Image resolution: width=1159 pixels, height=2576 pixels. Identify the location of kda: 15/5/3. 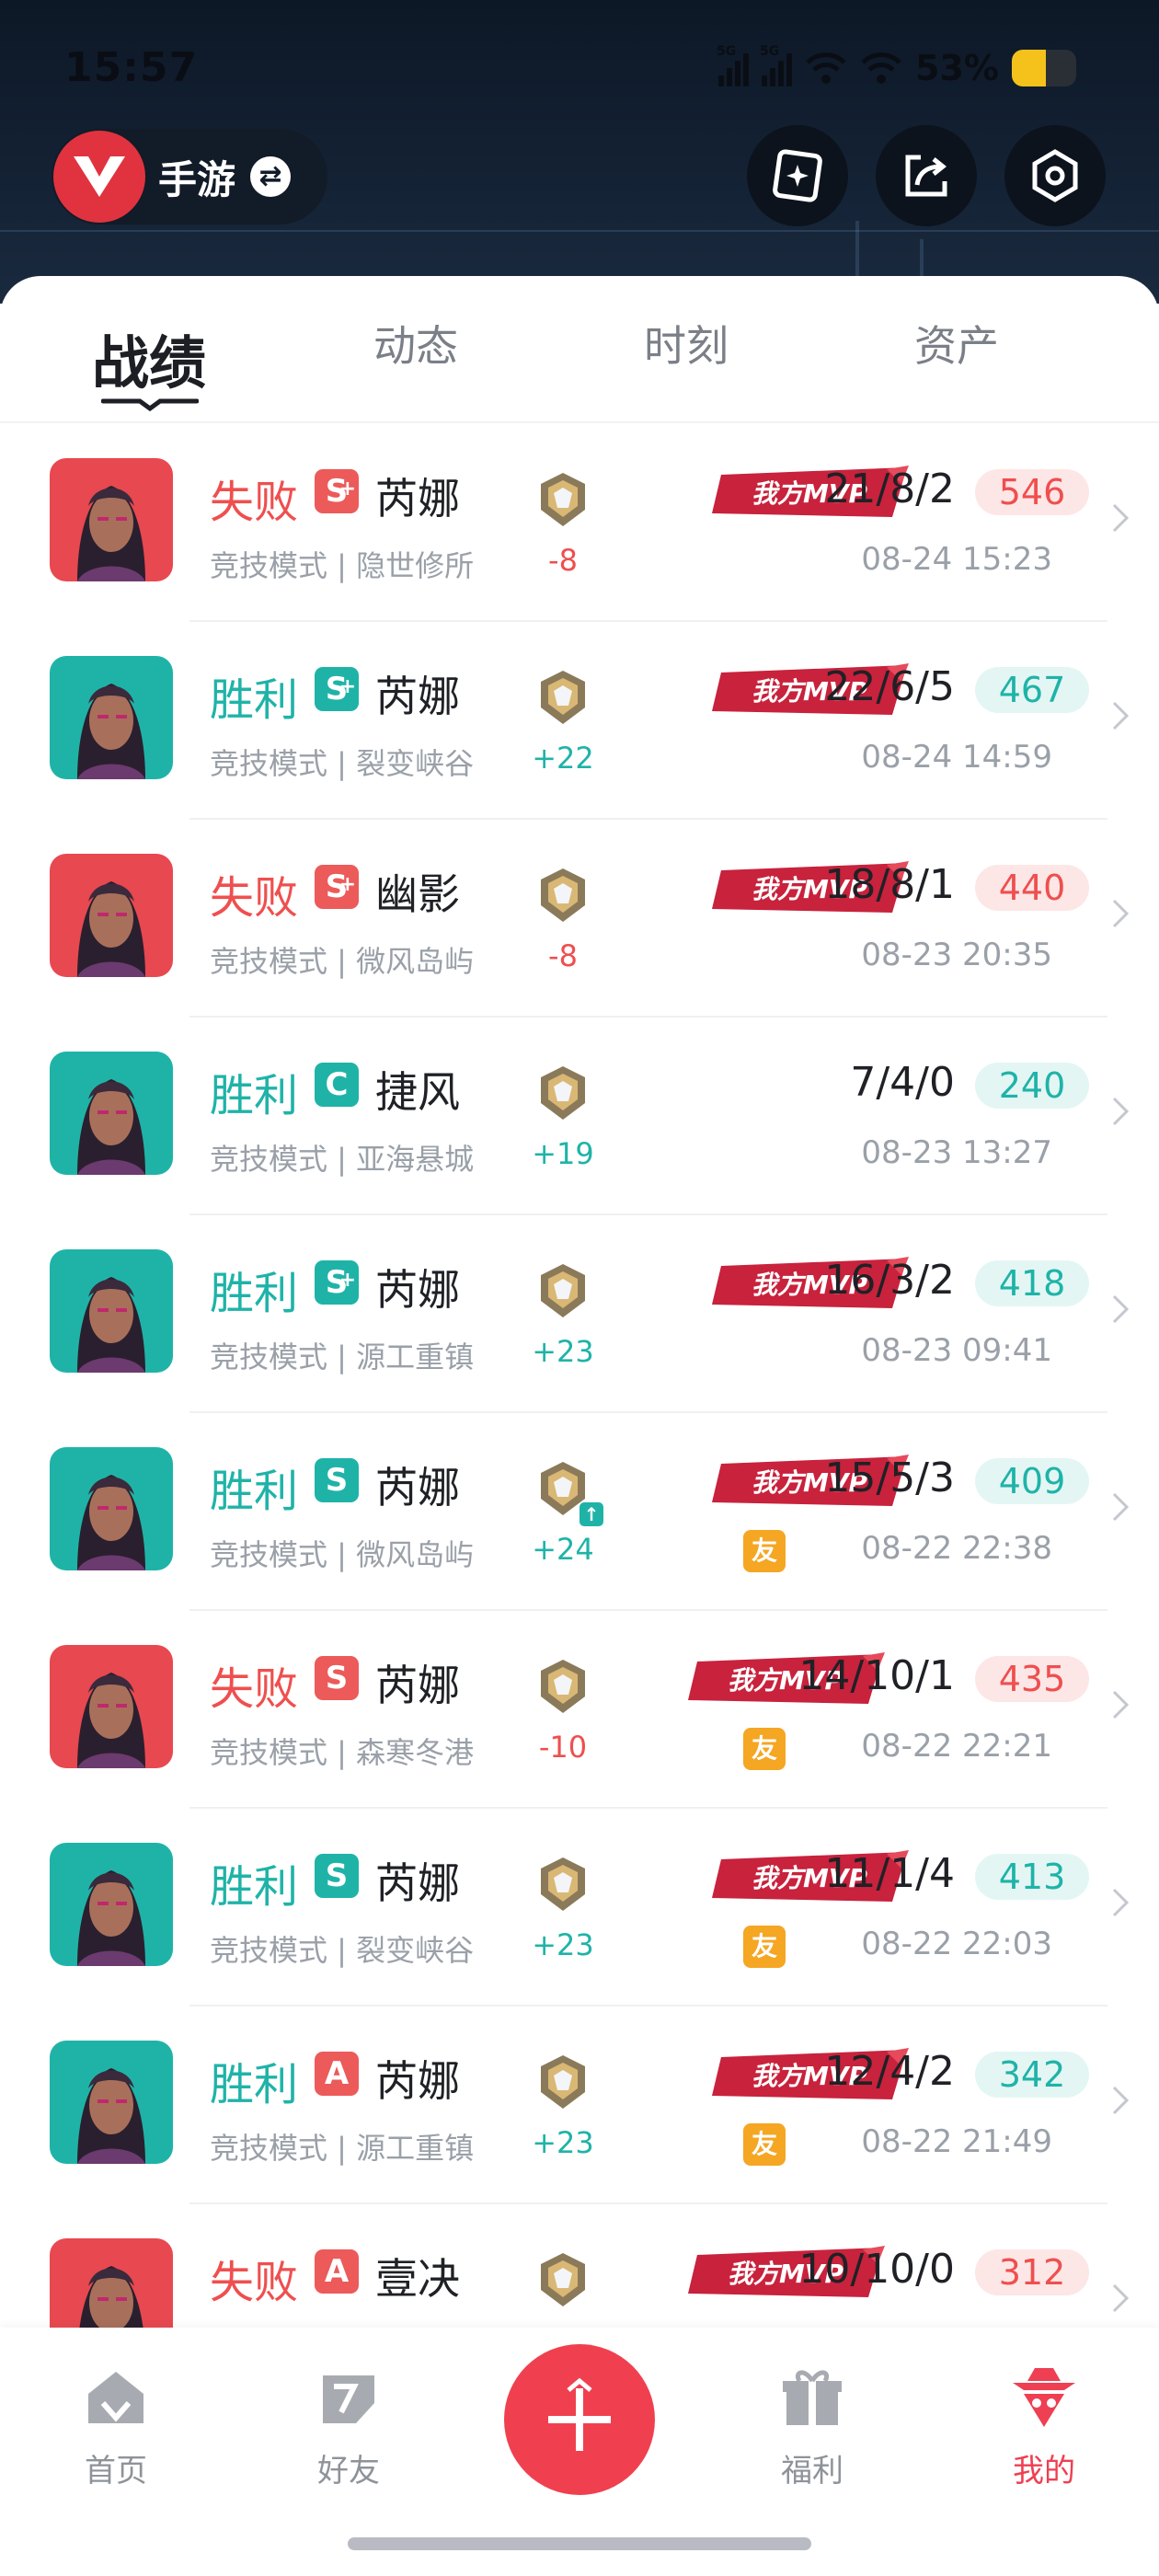
(889, 1478).